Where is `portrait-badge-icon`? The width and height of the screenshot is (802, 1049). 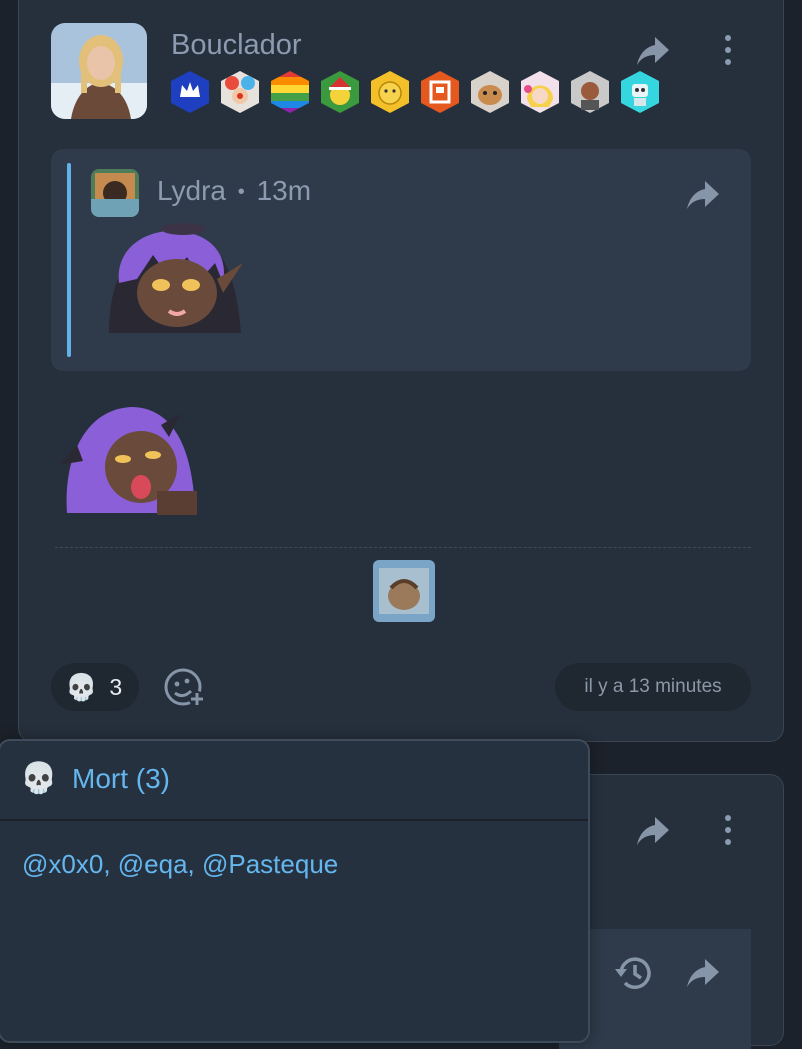 portrait-badge-icon is located at coordinates (590, 92).